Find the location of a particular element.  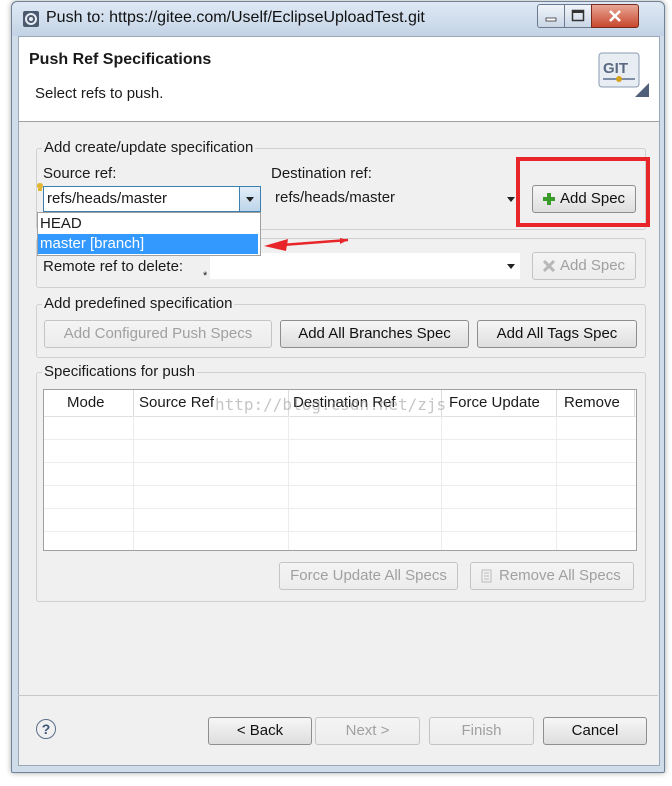

column-header-source-ref: Source Ref is located at coordinates (176, 403).